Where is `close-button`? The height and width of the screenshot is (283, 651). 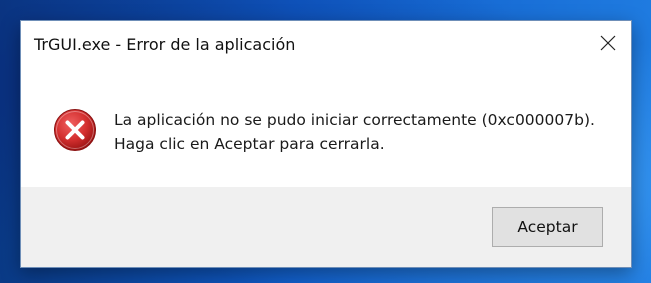 close-button is located at coordinates (608, 42).